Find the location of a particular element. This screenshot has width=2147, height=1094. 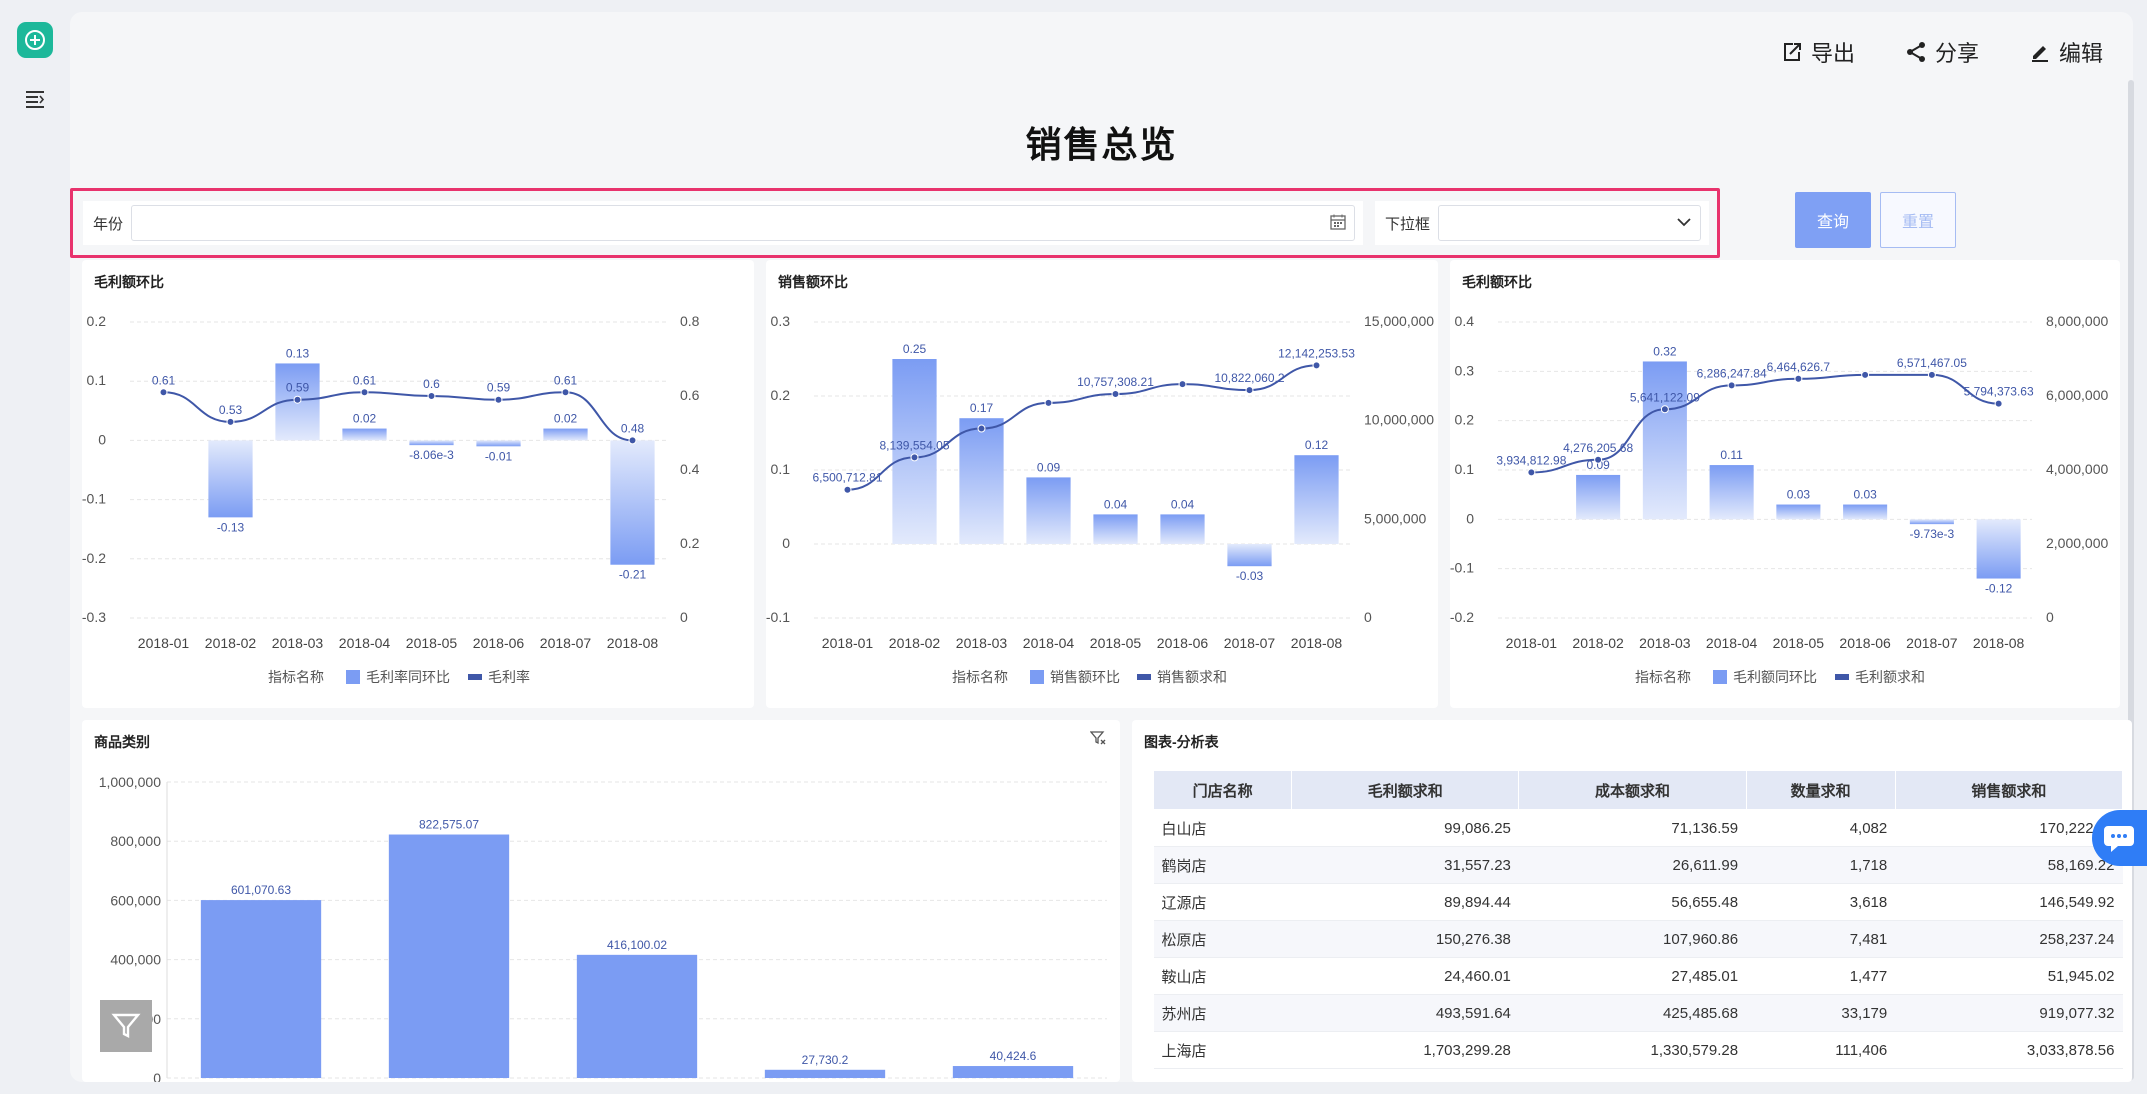

bar-data-label: 40,424.6 is located at coordinates (1013, 1056).